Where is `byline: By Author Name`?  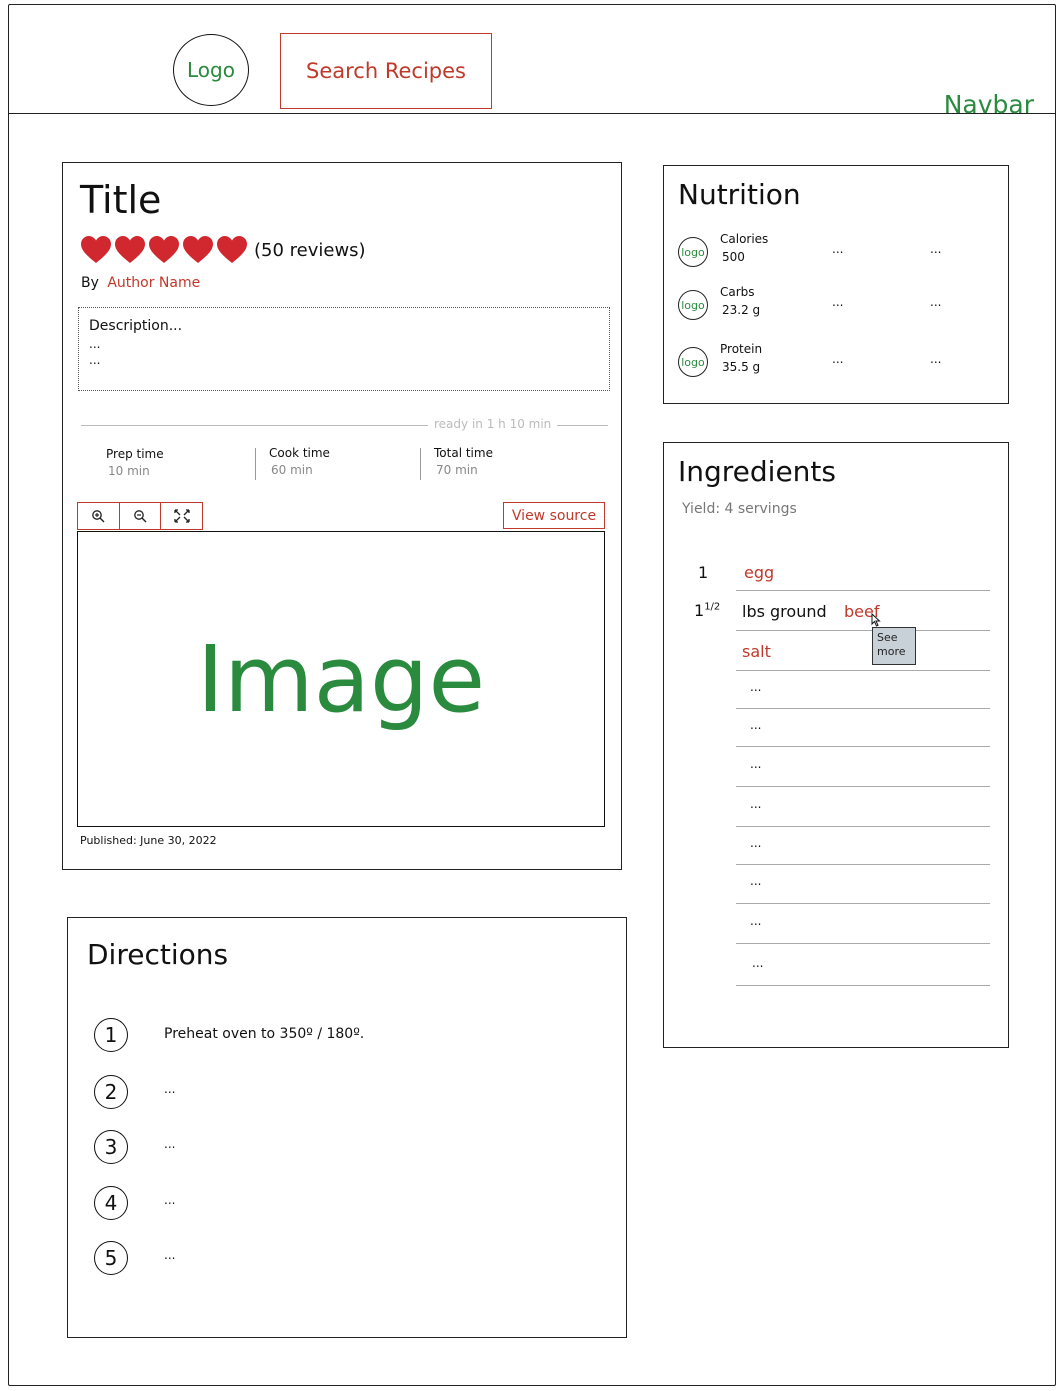 byline: By Author Name is located at coordinates (140, 283).